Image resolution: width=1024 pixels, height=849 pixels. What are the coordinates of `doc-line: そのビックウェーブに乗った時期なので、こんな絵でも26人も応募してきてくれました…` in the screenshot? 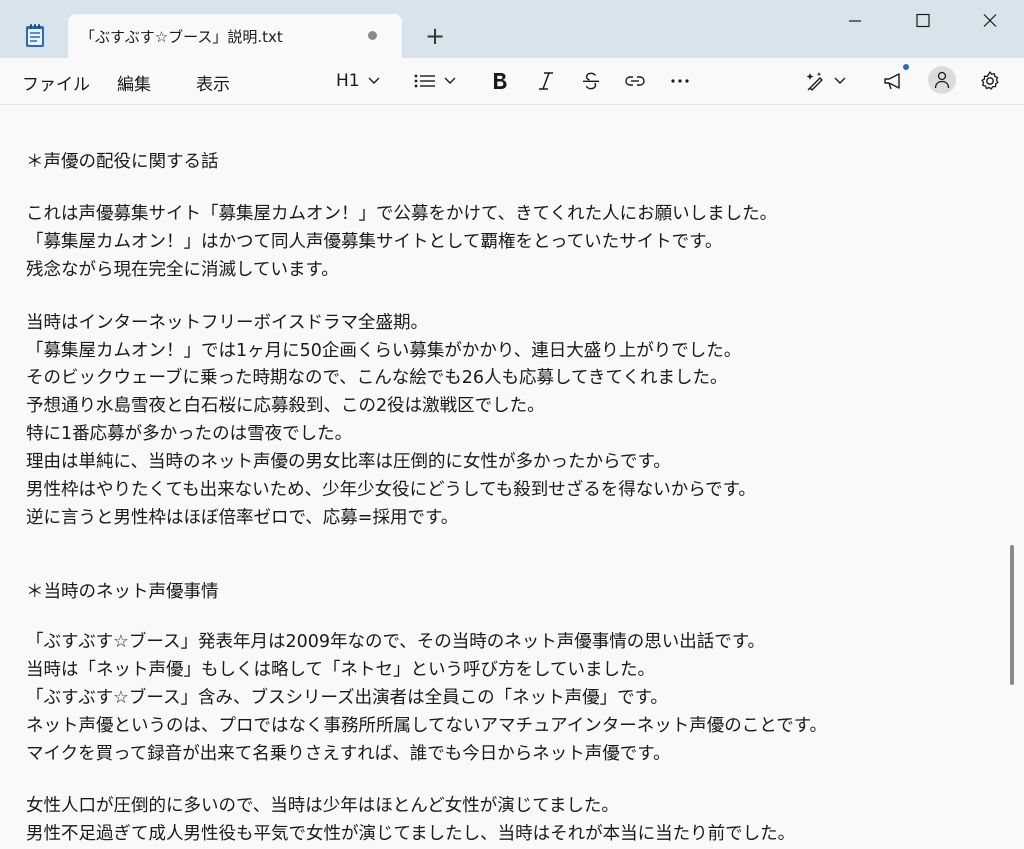 It's located at (377, 378).